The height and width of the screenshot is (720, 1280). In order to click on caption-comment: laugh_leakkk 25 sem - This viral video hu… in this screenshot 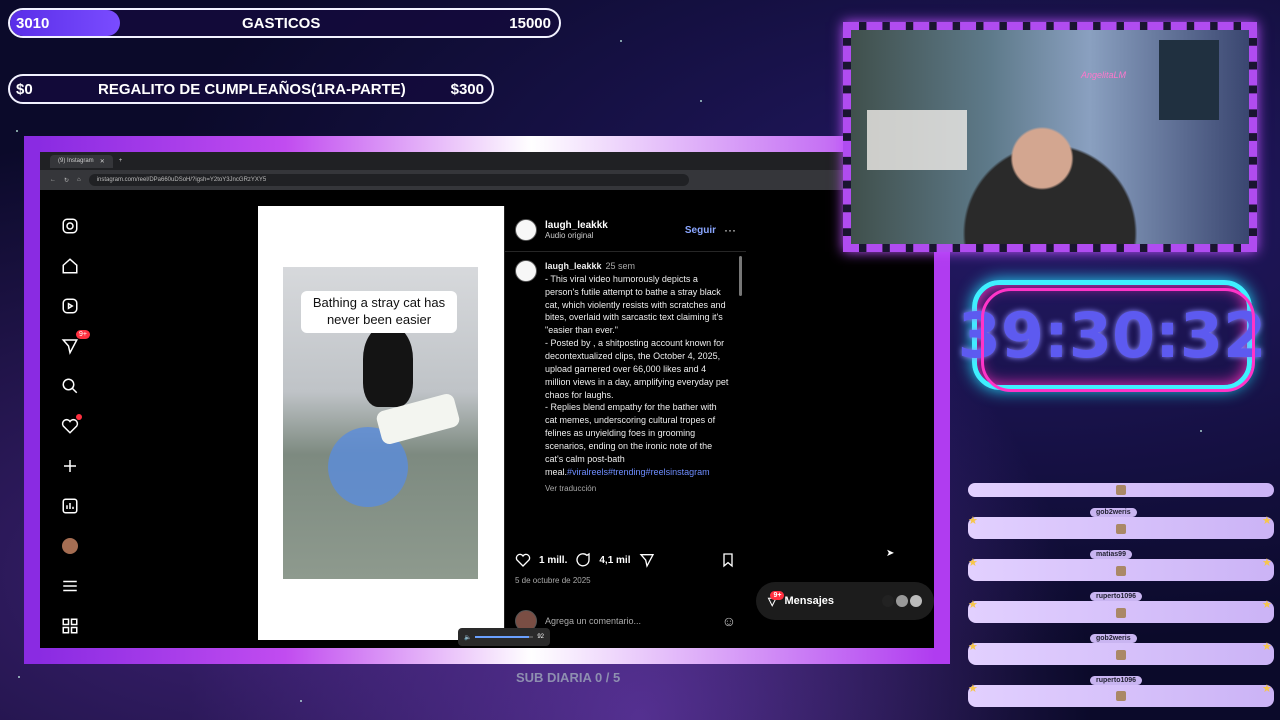, I will do `click(622, 377)`.